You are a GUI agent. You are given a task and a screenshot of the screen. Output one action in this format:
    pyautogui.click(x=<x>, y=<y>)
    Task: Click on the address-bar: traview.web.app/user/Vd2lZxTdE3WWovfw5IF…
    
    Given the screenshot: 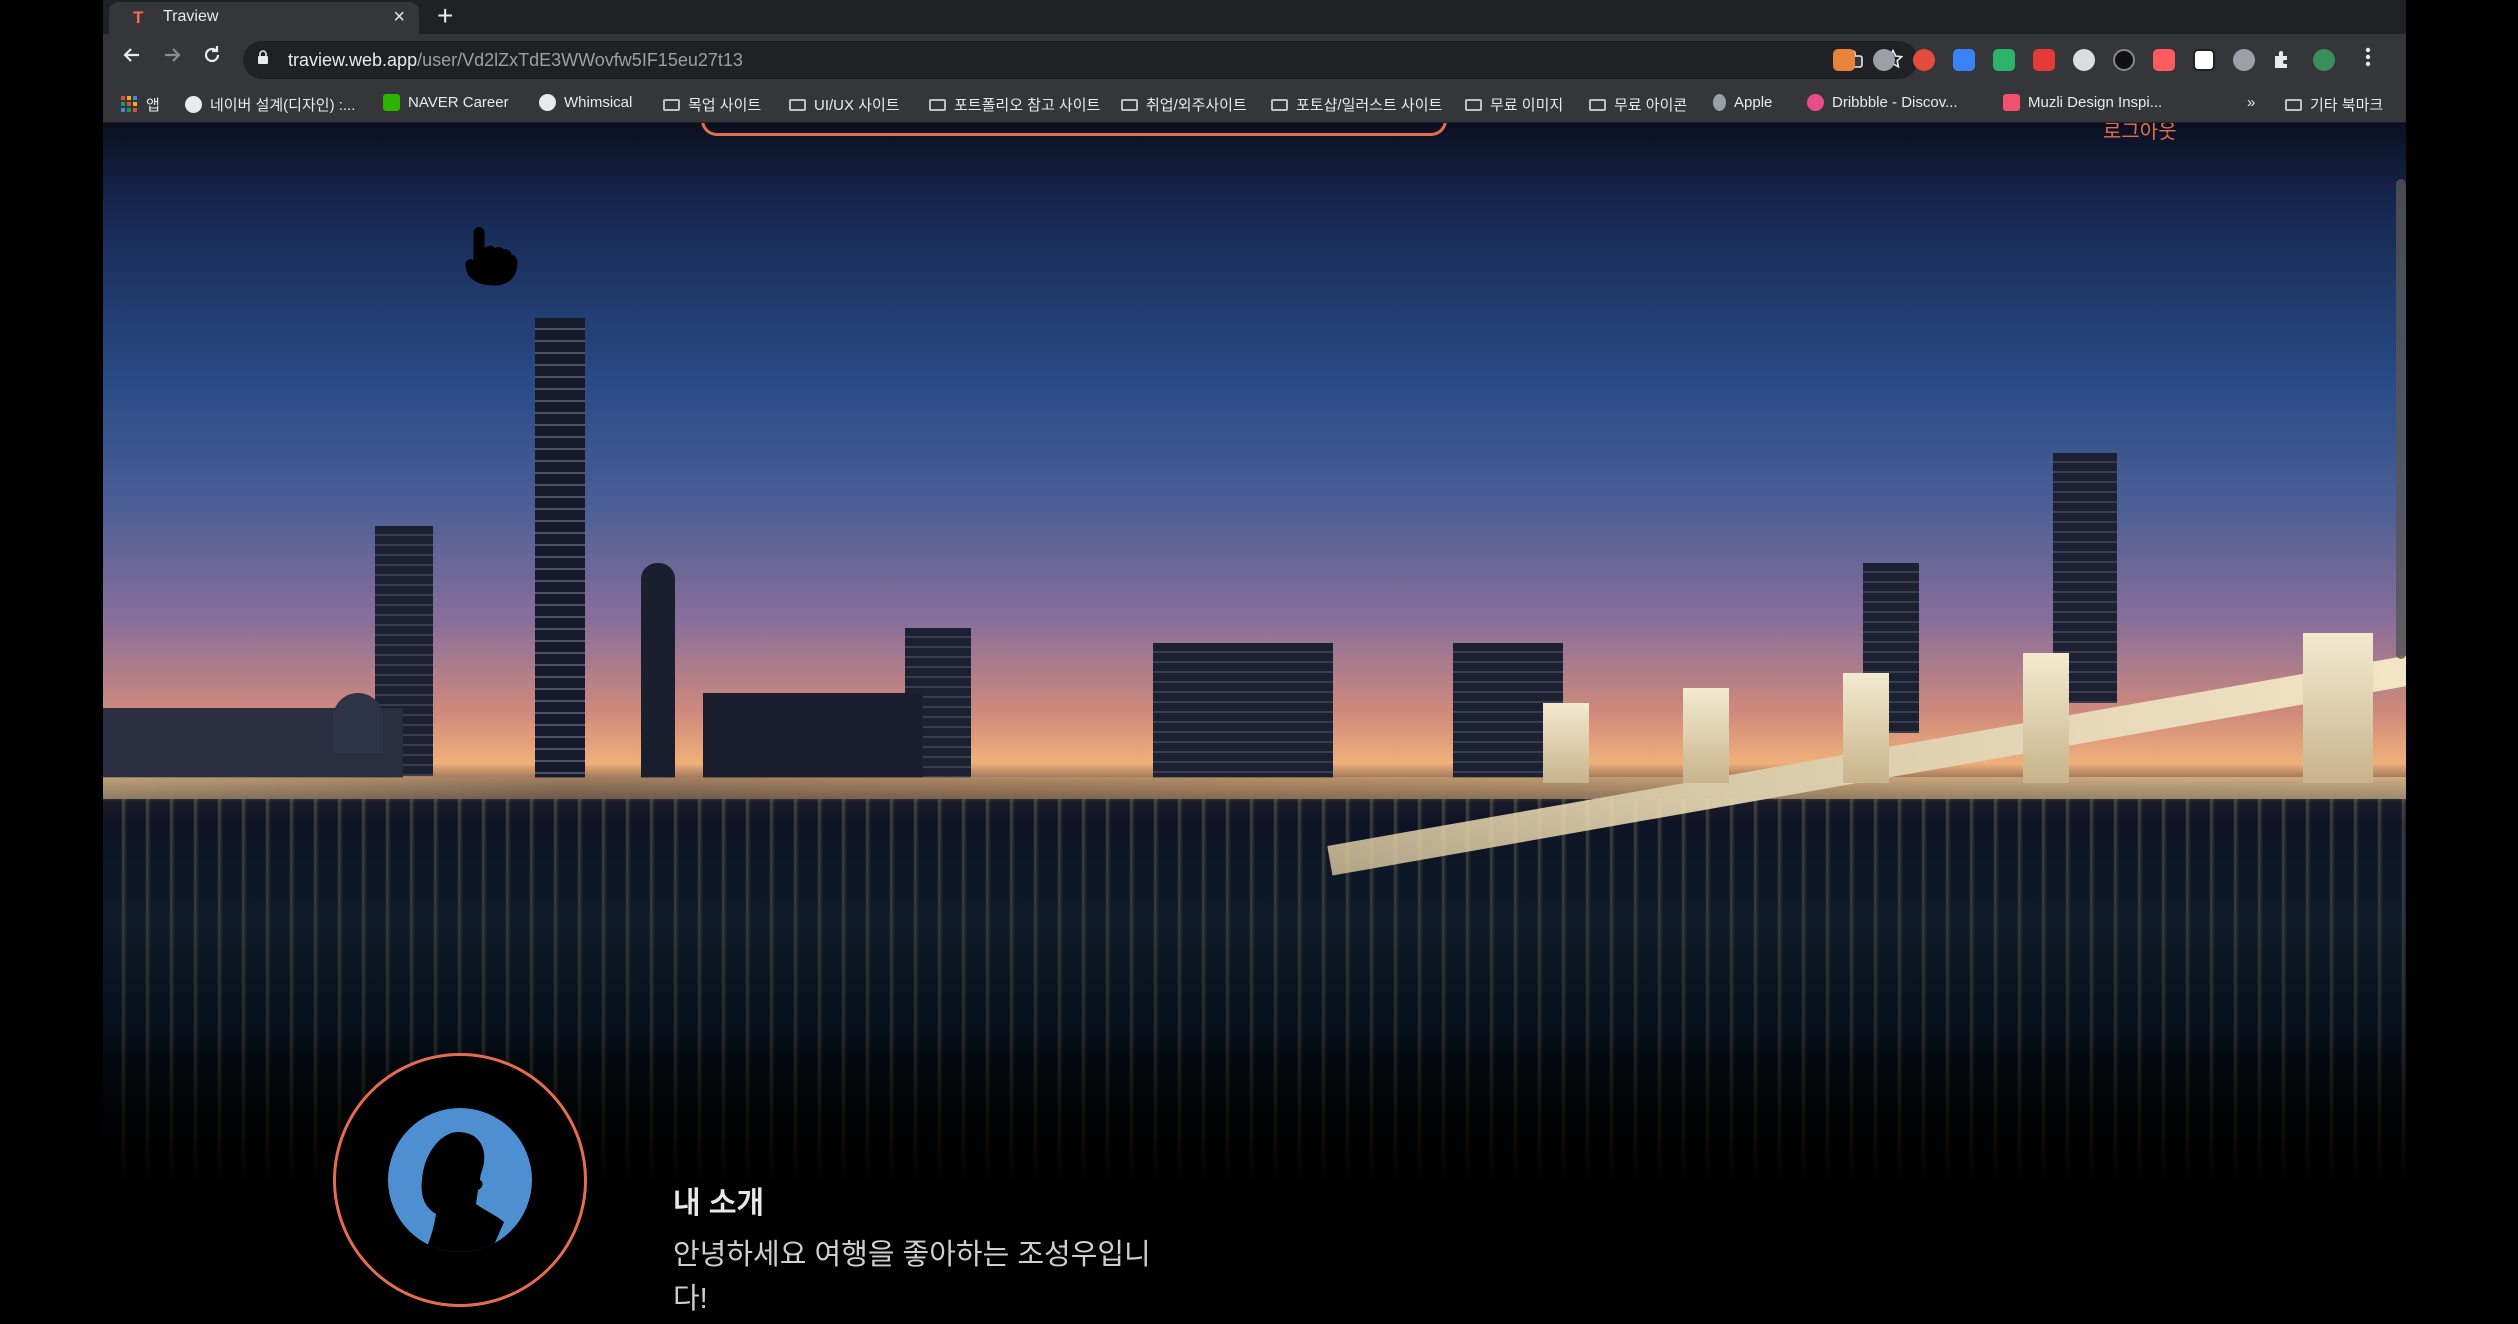 What is the action you would take?
    pyautogui.click(x=1080, y=60)
    